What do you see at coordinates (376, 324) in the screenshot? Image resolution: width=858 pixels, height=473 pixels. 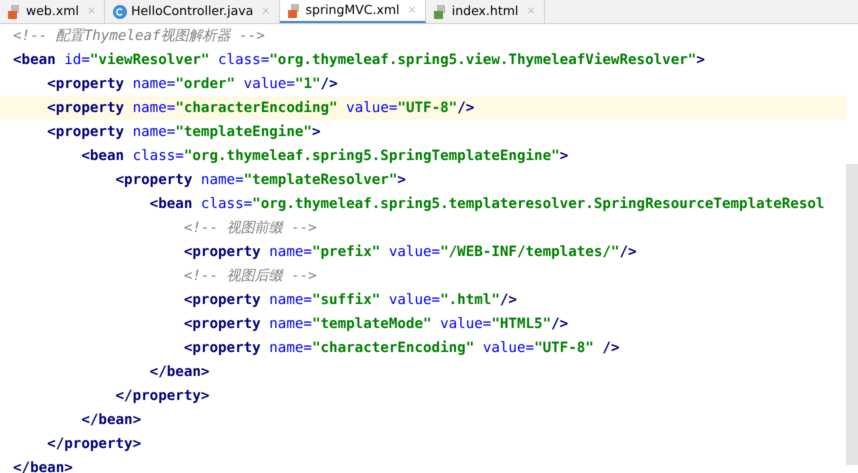 I see `code-line: <property name="templateMode" value="HTML5"/>` at bounding box center [376, 324].